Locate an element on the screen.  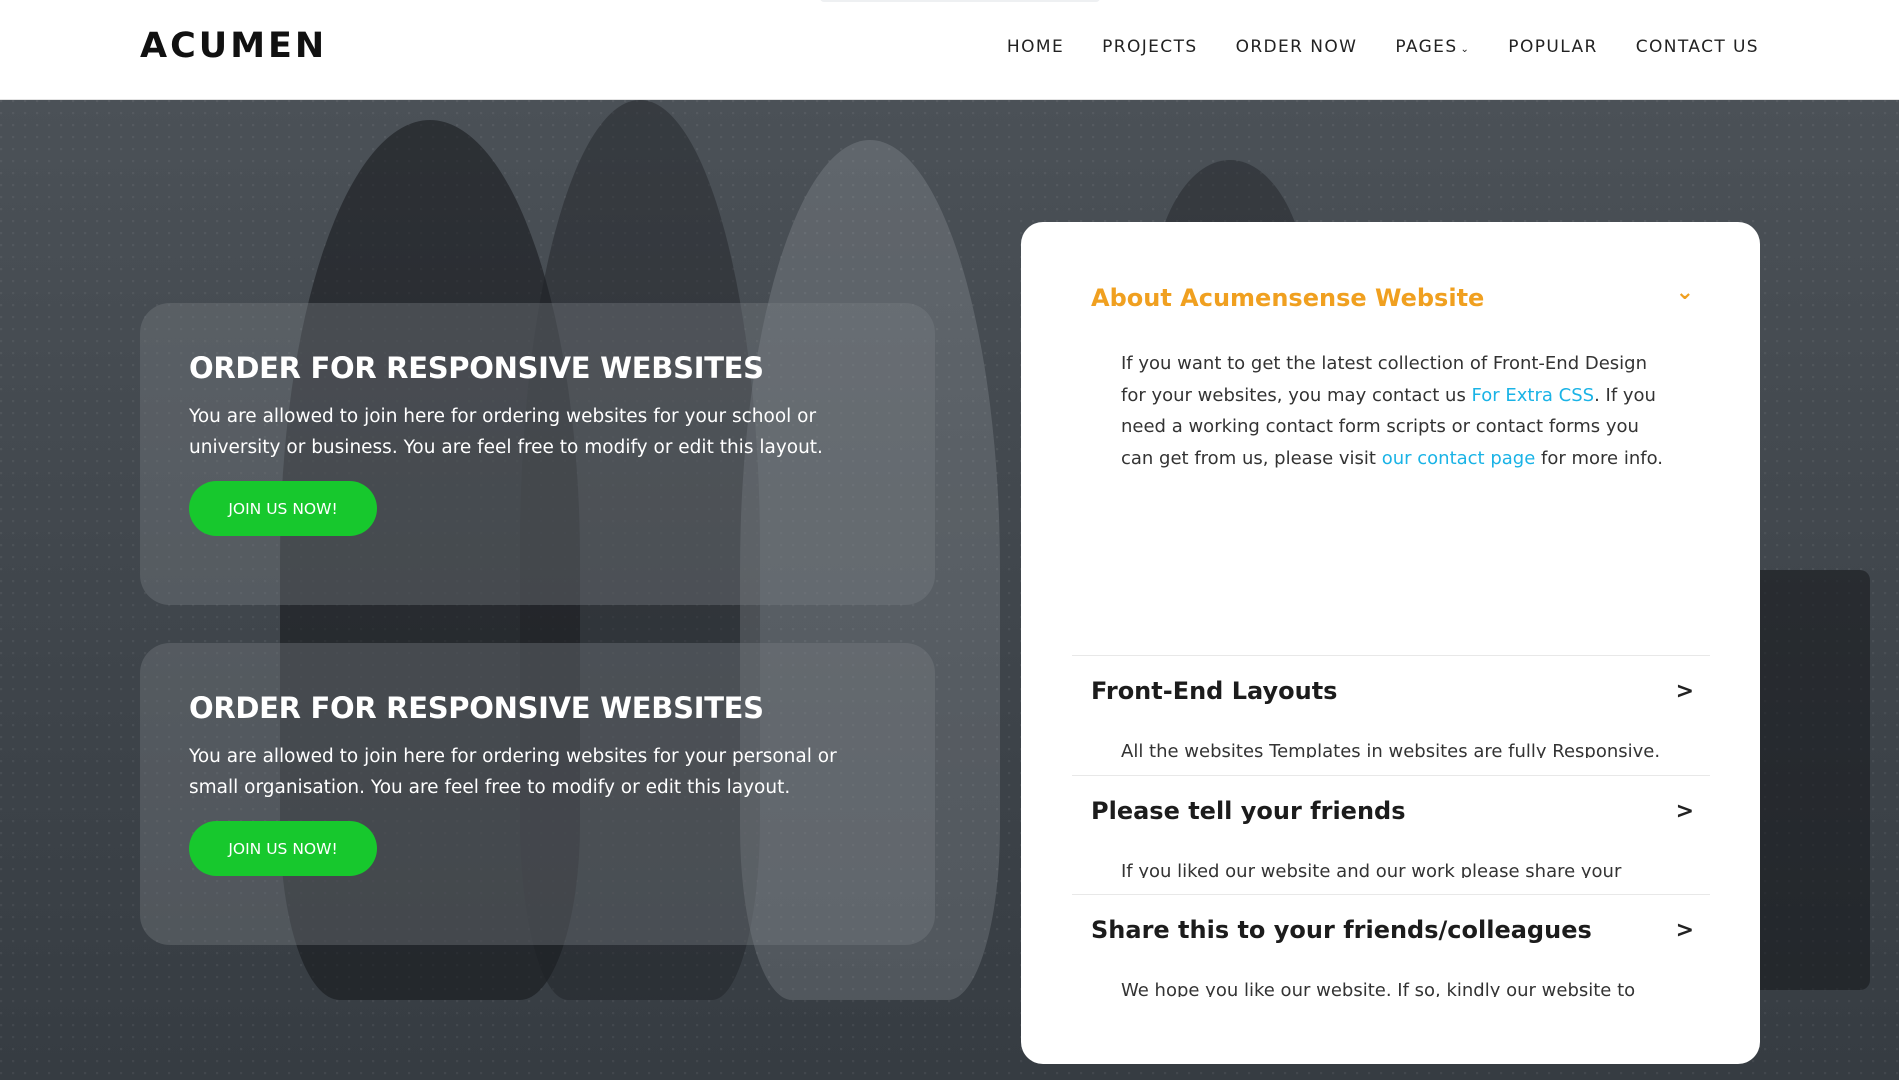
accordion-header-share: Share this to your friends/colleagues > is located at coordinates (1391, 930).